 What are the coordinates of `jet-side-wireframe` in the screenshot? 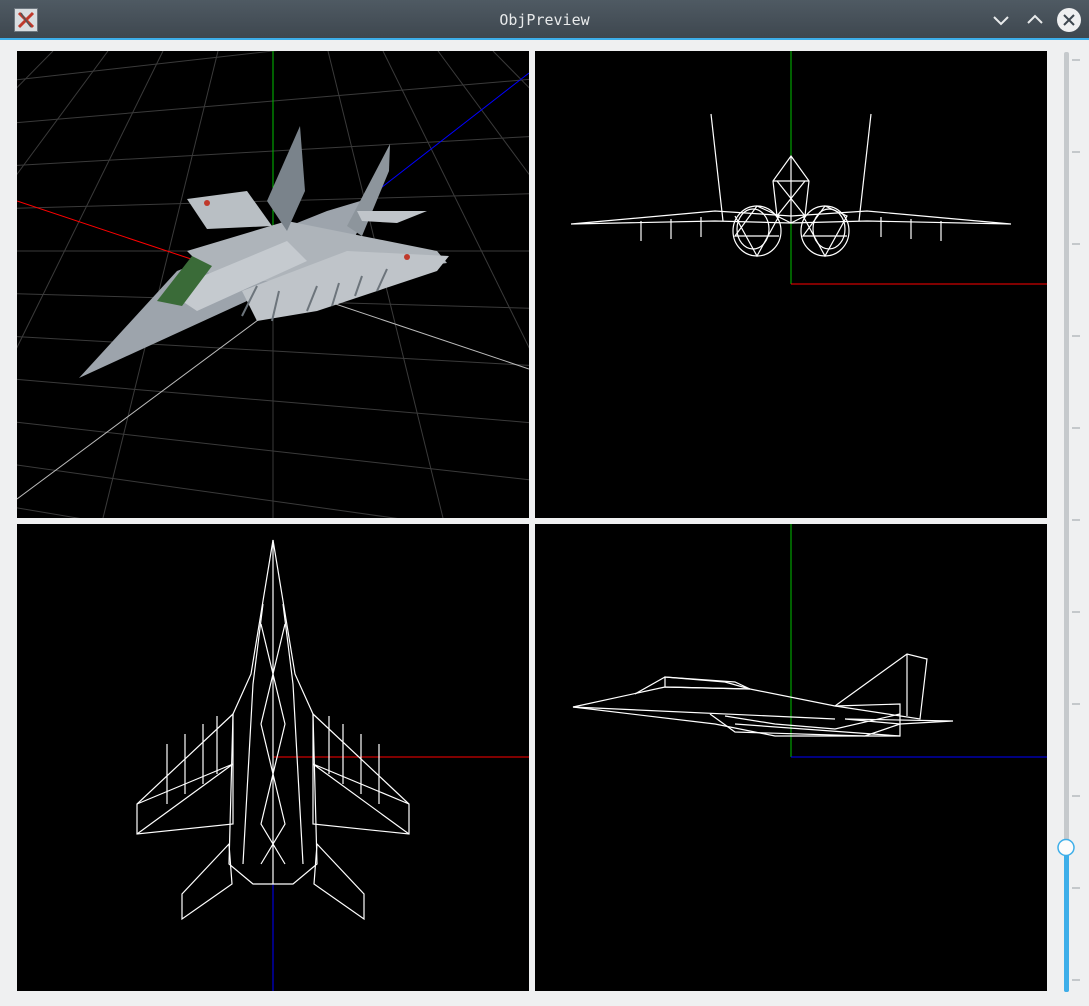 It's located at (763, 695).